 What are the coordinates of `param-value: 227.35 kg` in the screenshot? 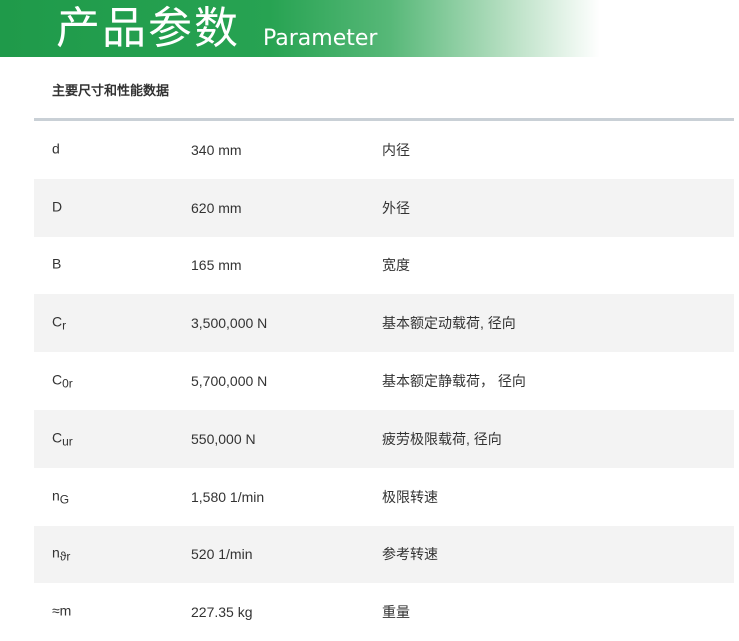 It's located at (222, 612).